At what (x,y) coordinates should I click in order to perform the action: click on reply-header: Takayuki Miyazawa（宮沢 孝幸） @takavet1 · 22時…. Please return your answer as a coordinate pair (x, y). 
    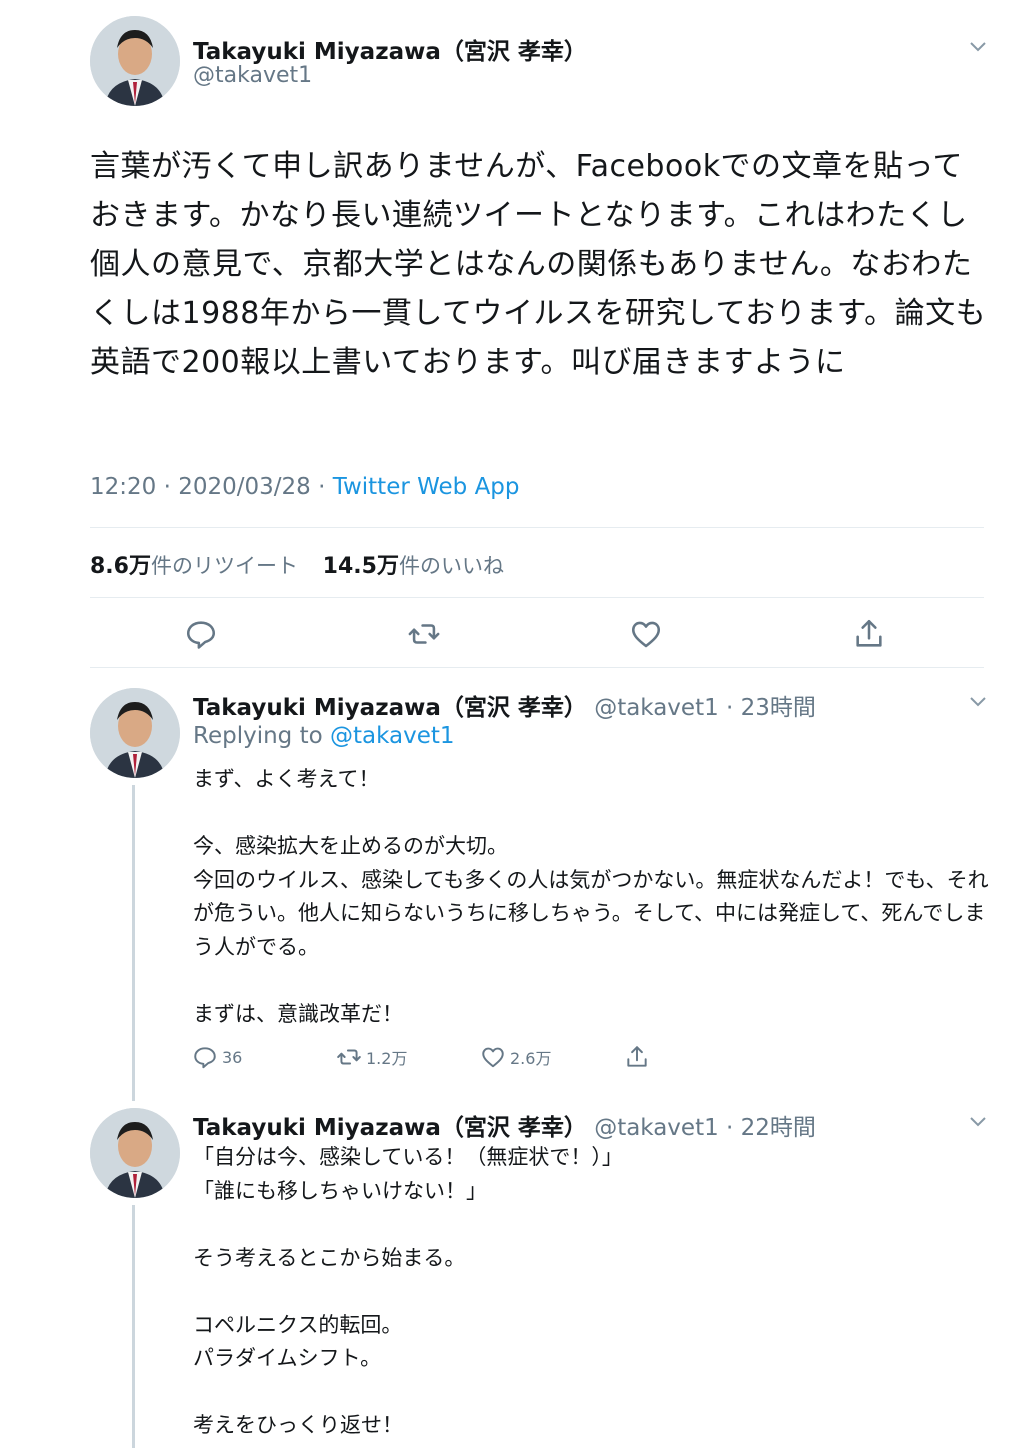
    Looking at the image, I should click on (504, 1125).